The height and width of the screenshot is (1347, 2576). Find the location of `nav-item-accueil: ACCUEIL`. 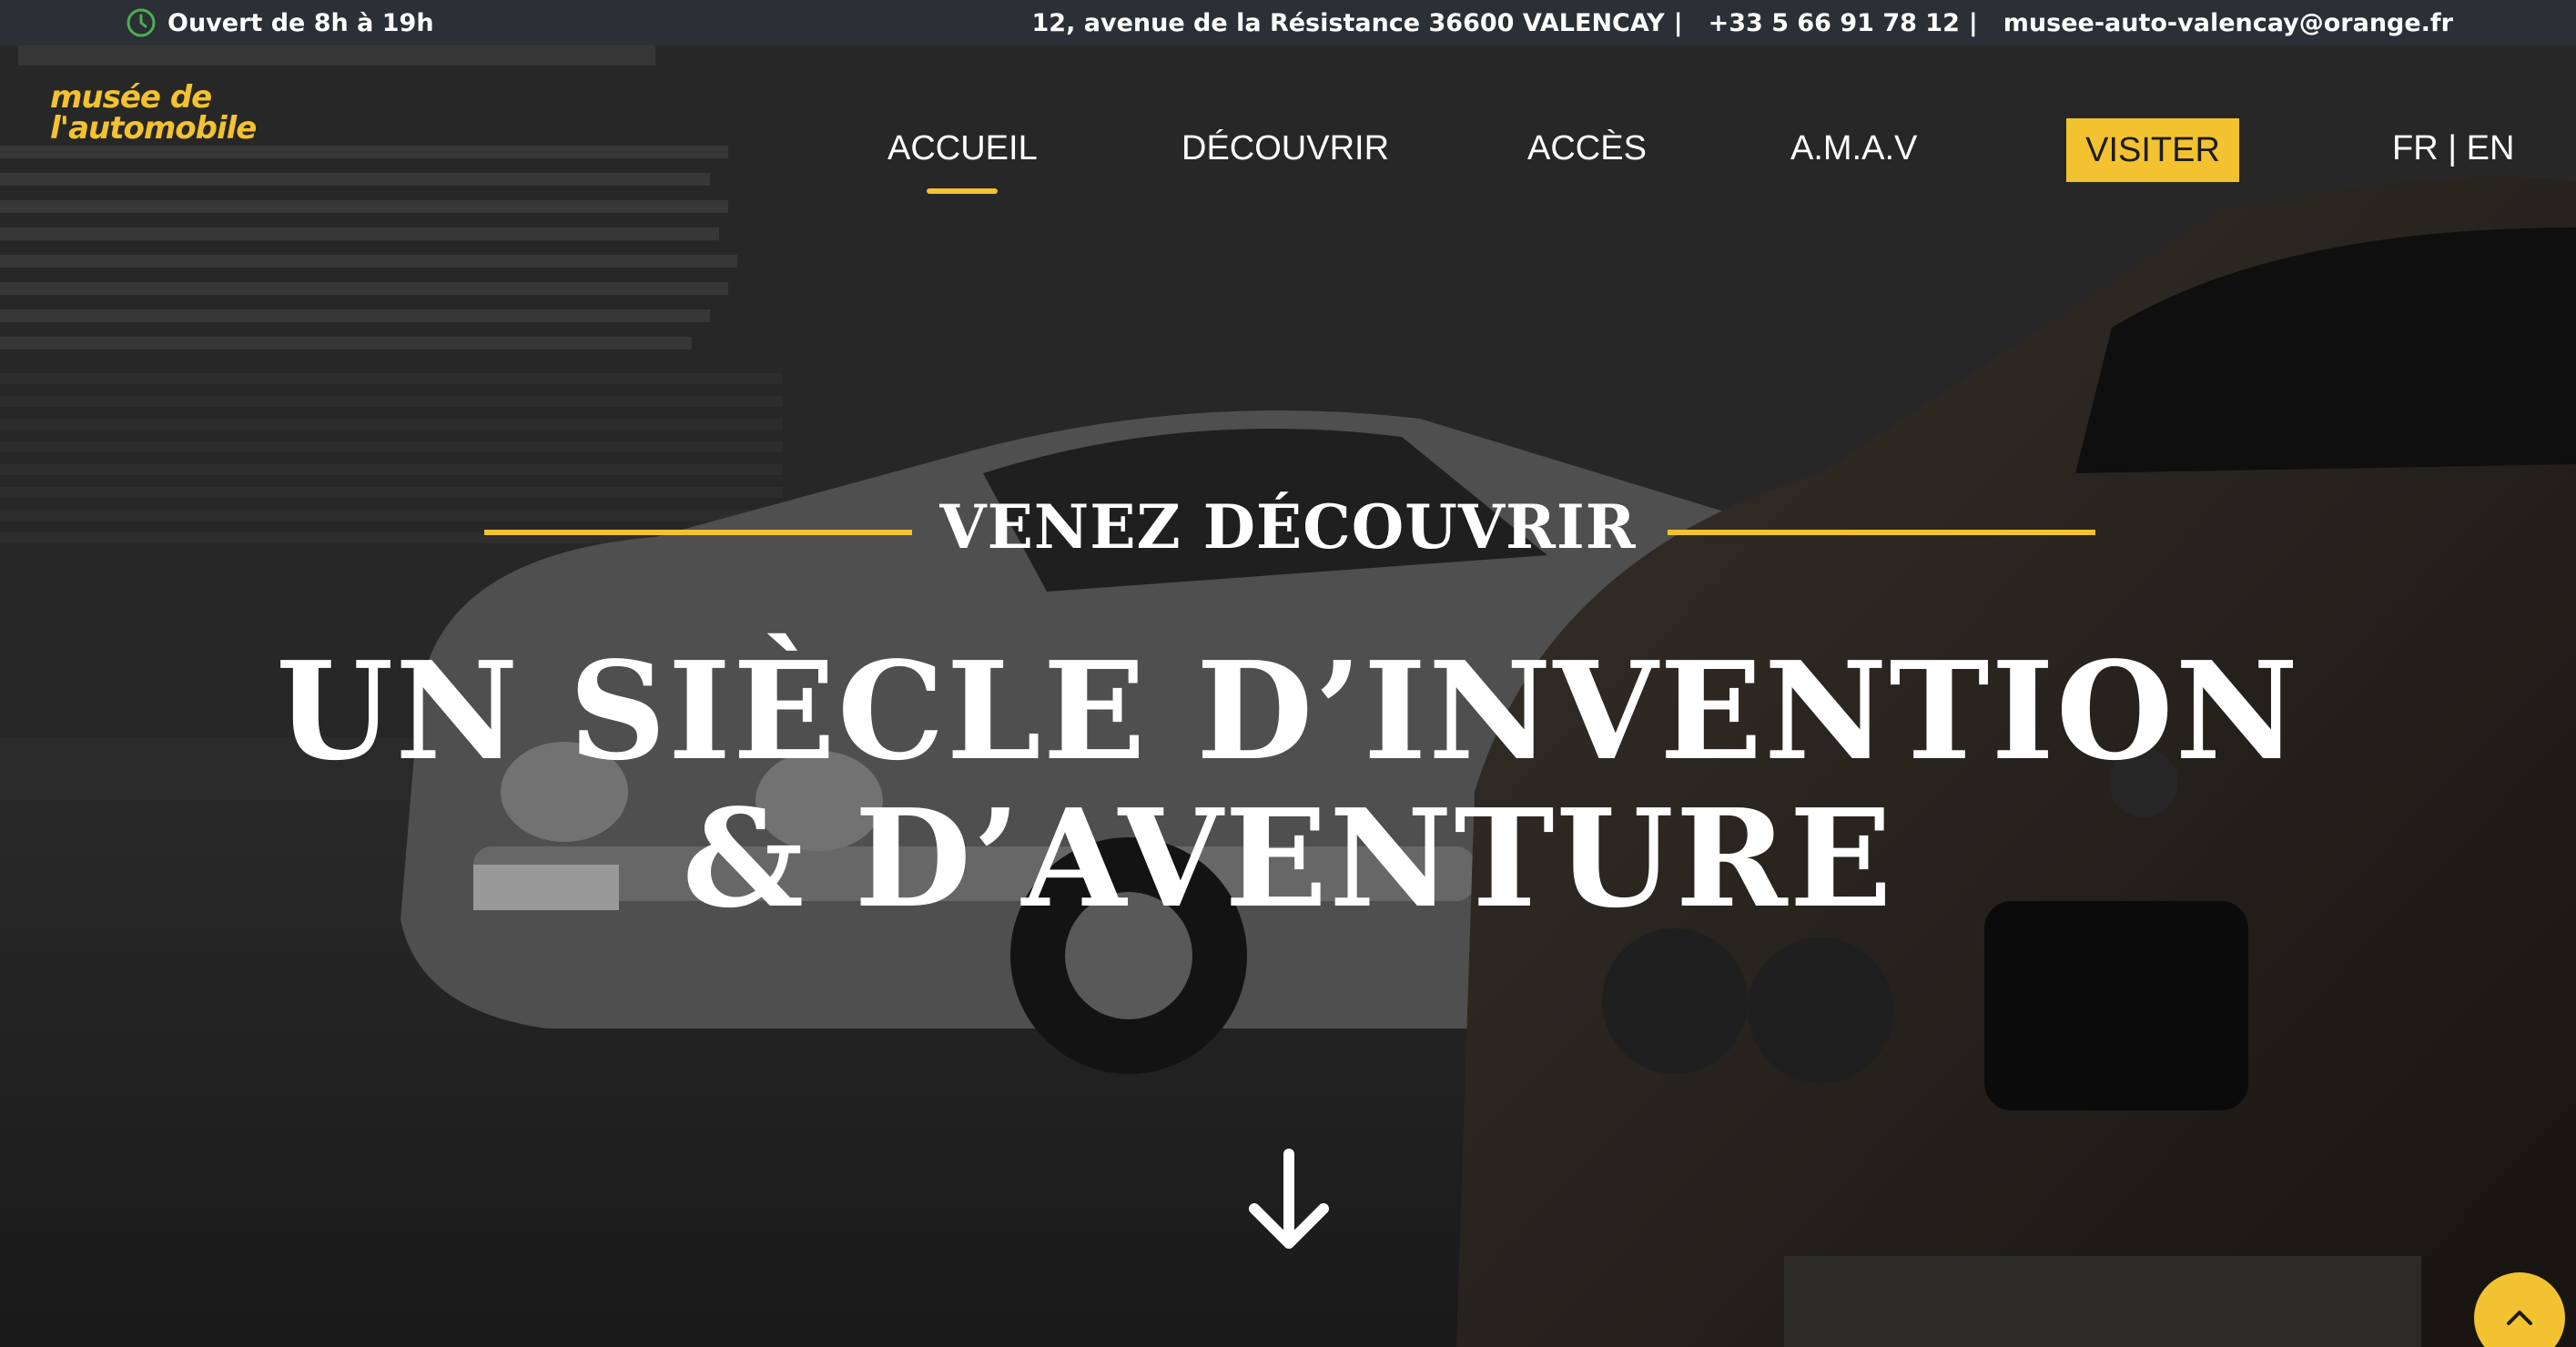

nav-item-accueil: ACCUEIL is located at coordinates (962, 148).